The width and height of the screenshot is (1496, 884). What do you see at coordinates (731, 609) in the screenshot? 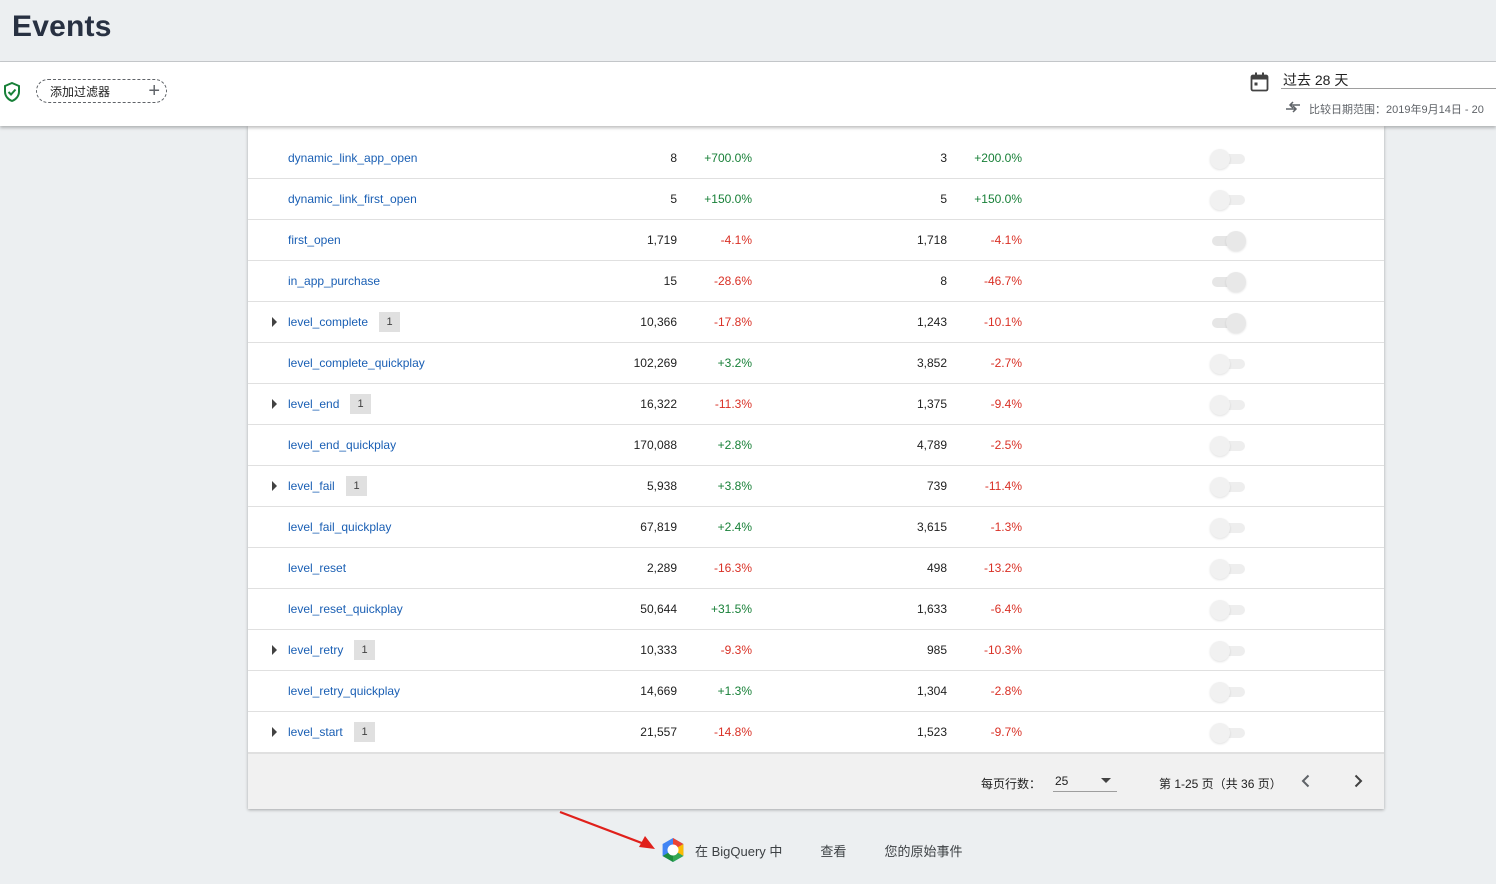
I see `event-count-change-cell: +31.5%` at bounding box center [731, 609].